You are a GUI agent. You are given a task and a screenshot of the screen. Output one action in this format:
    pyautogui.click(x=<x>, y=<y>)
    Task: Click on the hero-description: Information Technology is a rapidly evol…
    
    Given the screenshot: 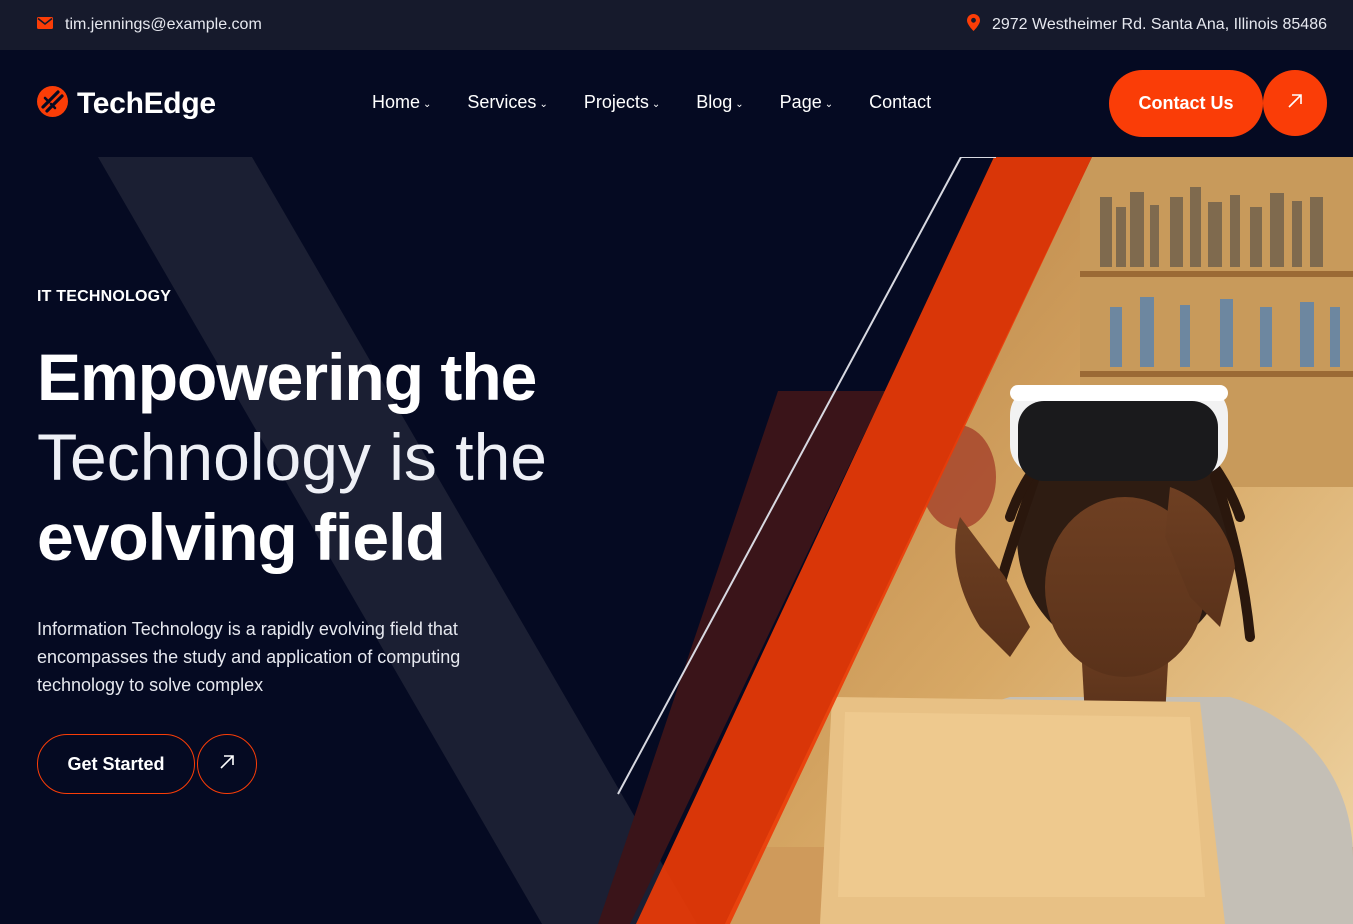 What is the action you would take?
    pyautogui.click(x=249, y=657)
    